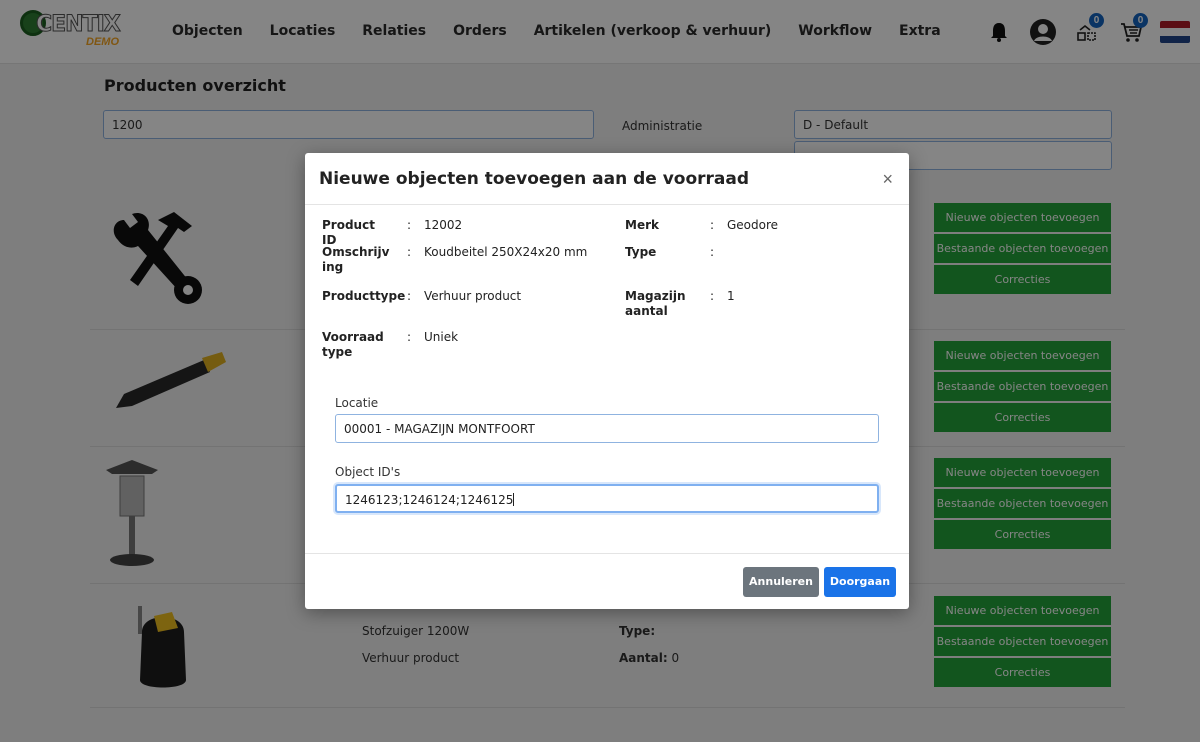 The width and height of the screenshot is (1200, 742). Describe the element at coordinates (607, 581) in the screenshot. I see `modal-footer: Annuleren Doorgaan` at that location.